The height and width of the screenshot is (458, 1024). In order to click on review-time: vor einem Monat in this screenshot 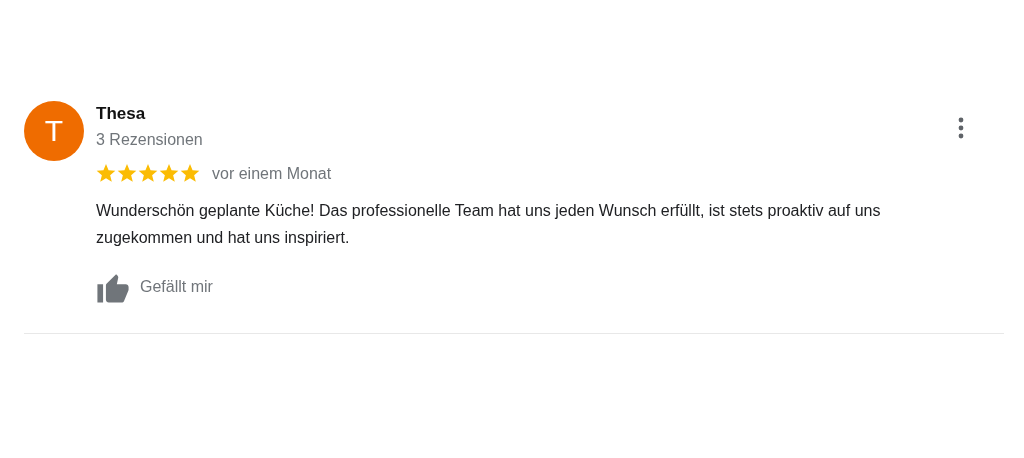, I will do `click(272, 173)`.